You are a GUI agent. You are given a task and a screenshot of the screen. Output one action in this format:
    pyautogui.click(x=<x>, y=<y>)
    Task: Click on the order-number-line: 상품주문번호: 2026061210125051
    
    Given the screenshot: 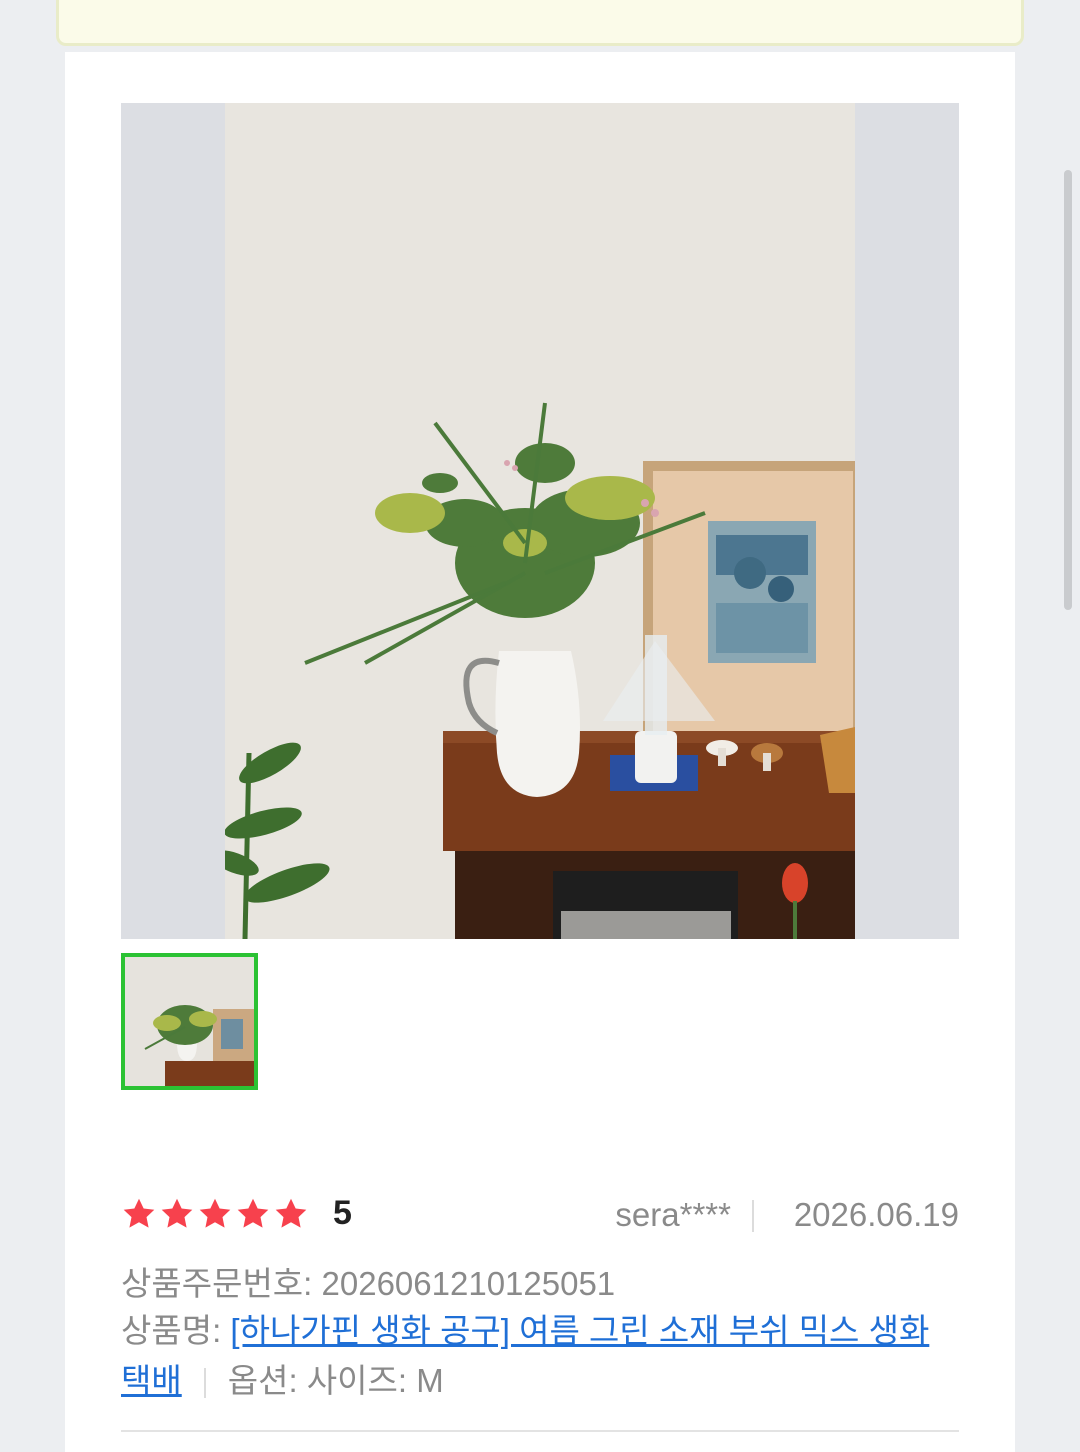 What is the action you would take?
    pyautogui.click(x=368, y=1281)
    